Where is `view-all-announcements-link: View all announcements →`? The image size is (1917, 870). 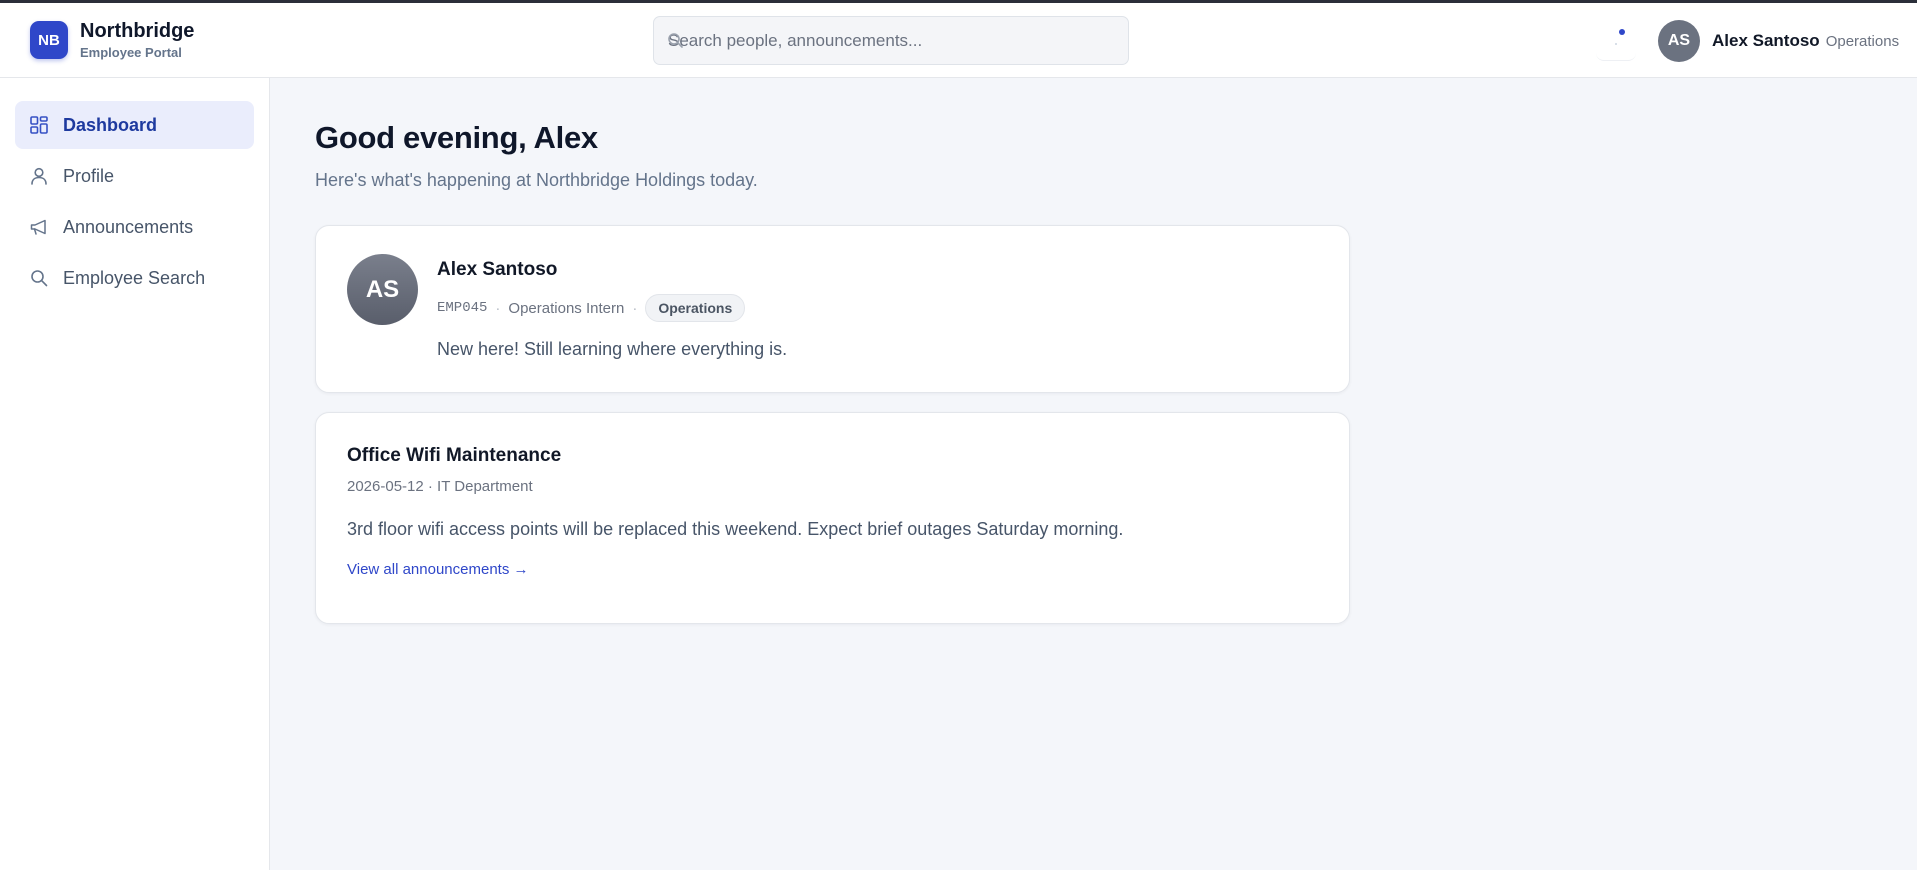 view-all-announcements-link: View all announcements → is located at coordinates (438, 569).